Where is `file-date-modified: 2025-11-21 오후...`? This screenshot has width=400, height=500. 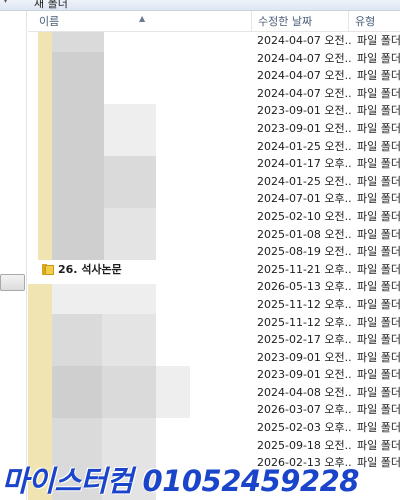 file-date-modified: 2025-11-21 오후... is located at coordinates (304, 269).